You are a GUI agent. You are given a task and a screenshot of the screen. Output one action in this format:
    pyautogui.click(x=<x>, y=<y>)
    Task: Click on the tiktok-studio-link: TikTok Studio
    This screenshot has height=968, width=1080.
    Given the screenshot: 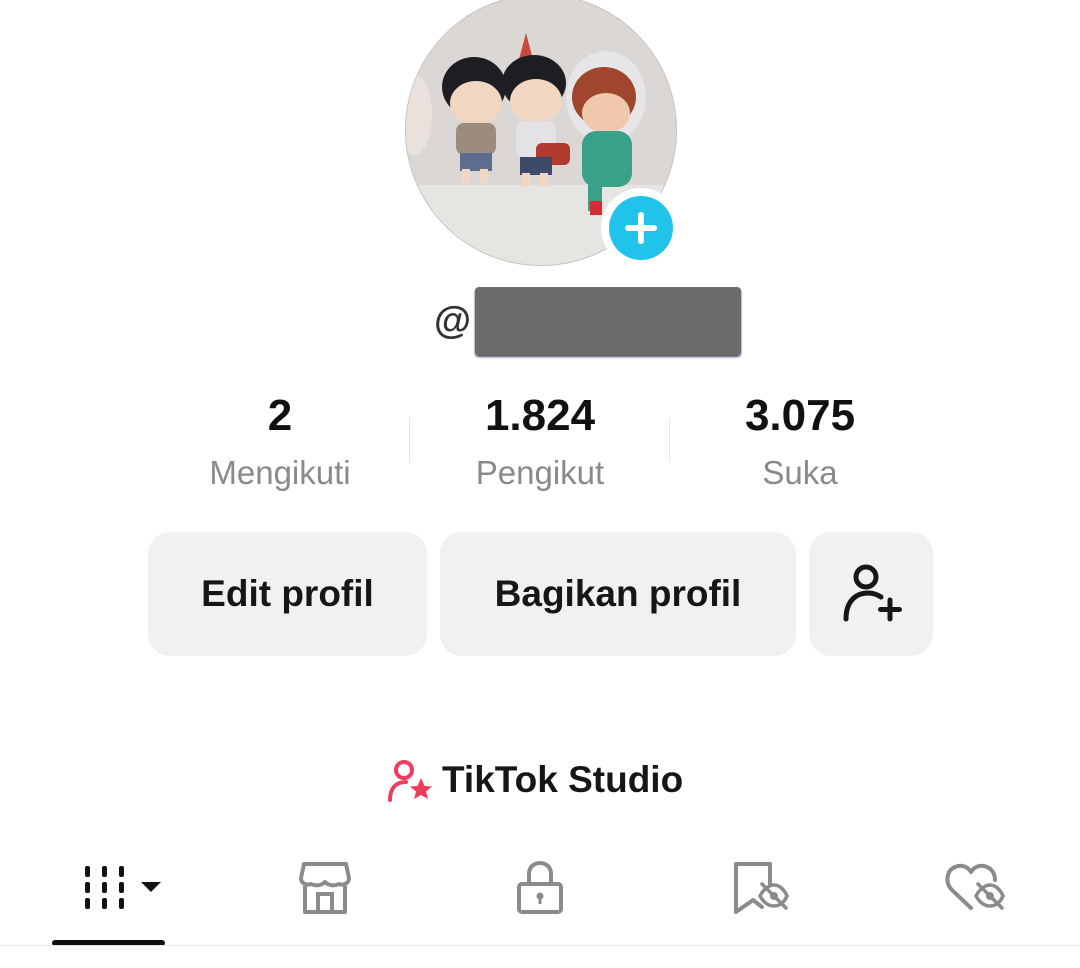 What is the action you would take?
    pyautogui.click(x=534, y=780)
    